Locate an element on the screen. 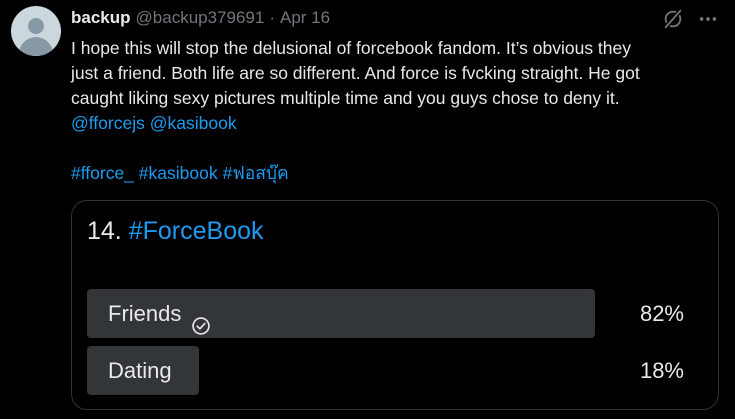 This screenshot has height=419, width=735. poll-number: 14. is located at coordinates (104, 231).